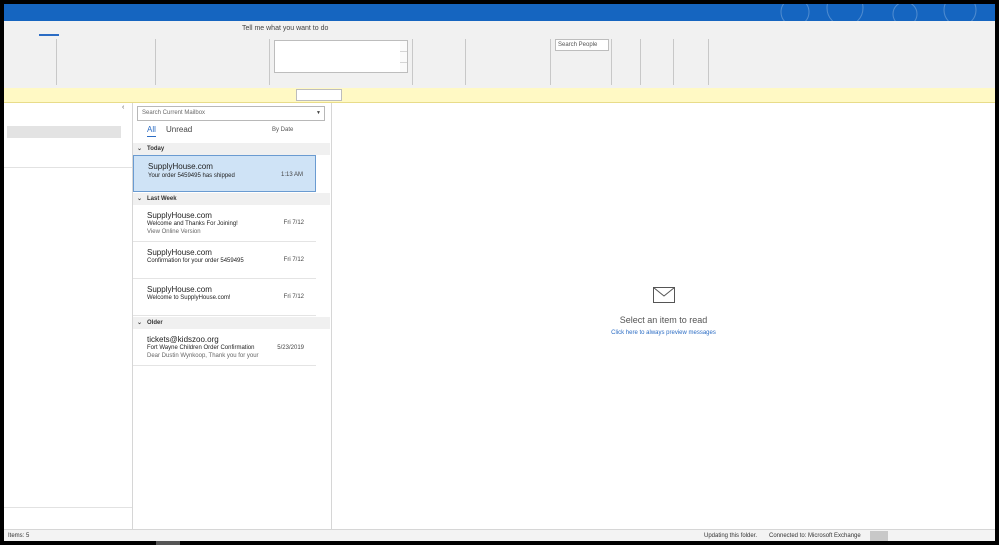 The image size is (999, 545). What do you see at coordinates (155, 323) in the screenshot?
I see `group-header-label: Older` at bounding box center [155, 323].